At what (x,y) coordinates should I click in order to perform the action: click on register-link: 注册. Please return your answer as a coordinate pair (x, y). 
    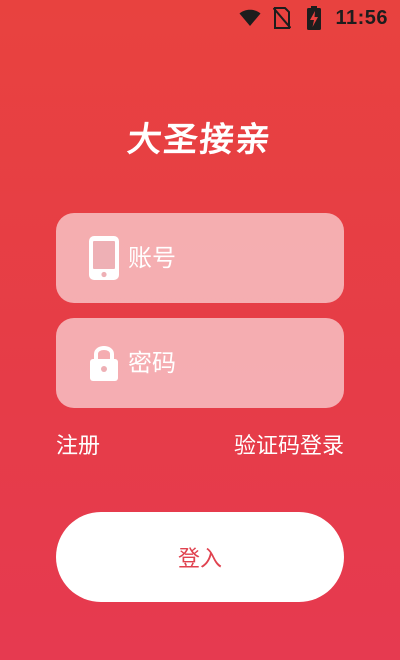
    Looking at the image, I should click on (78, 444).